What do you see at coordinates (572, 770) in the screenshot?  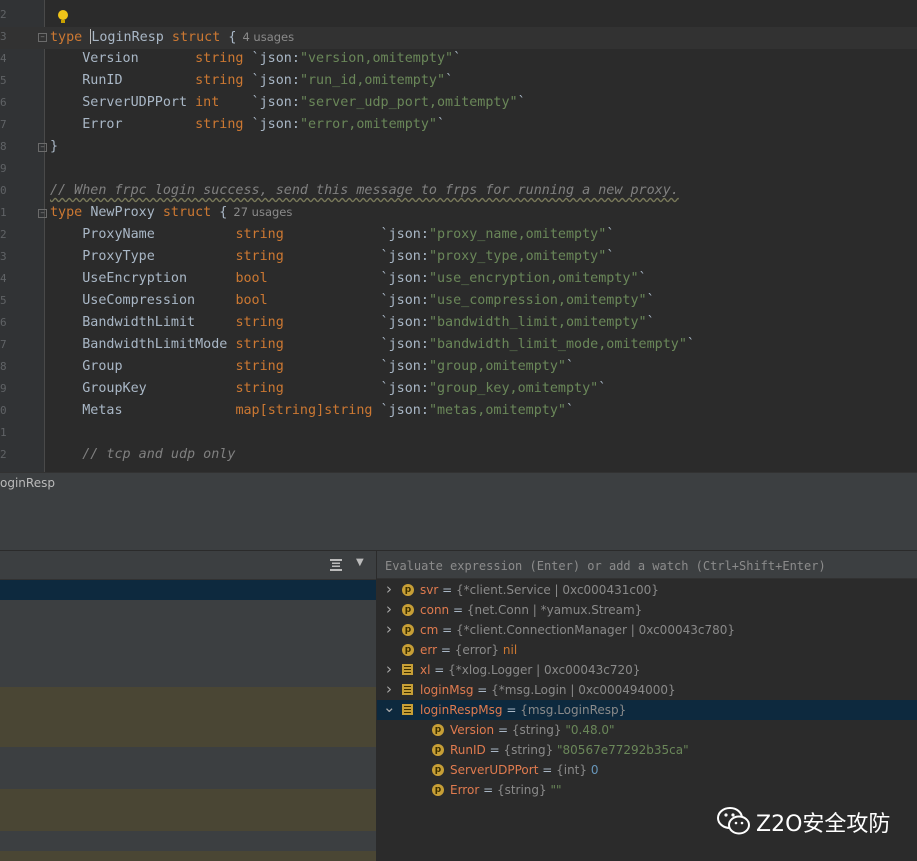 I see `variable-type: {int}` at bounding box center [572, 770].